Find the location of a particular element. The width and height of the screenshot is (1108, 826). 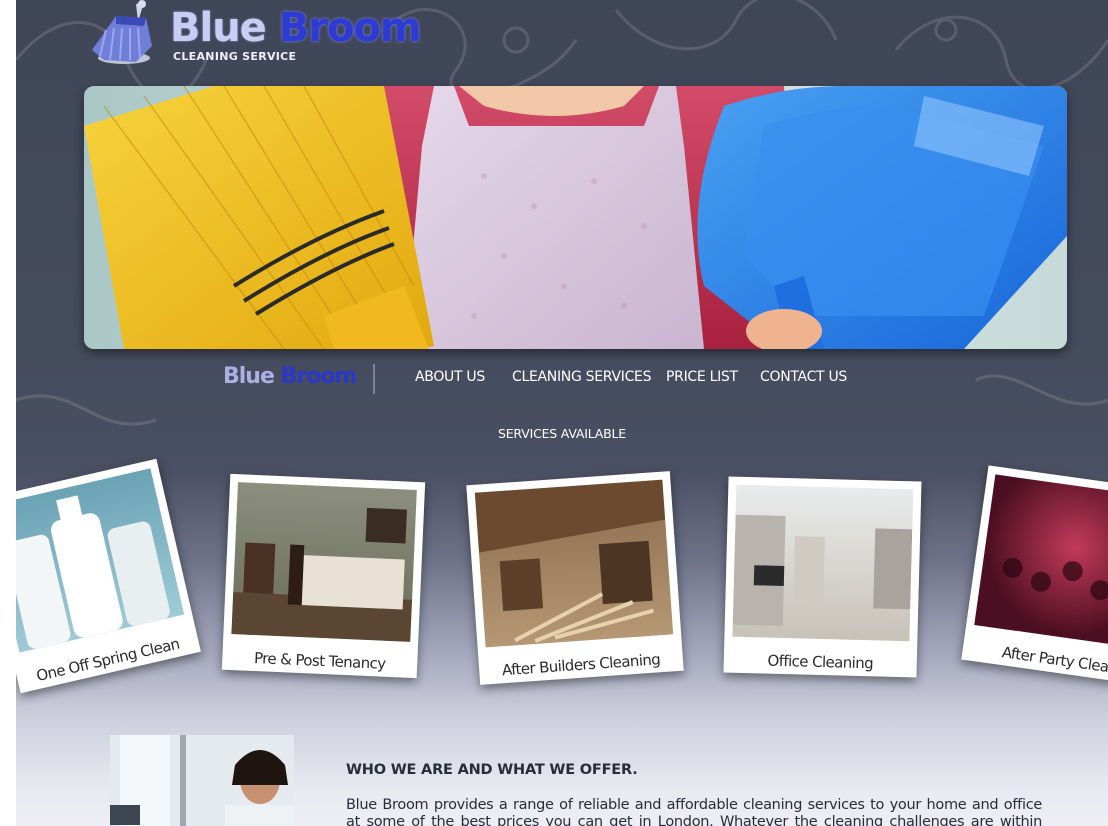

nav-link-services-available: SERVICES AVAILABLE is located at coordinates (562, 433).